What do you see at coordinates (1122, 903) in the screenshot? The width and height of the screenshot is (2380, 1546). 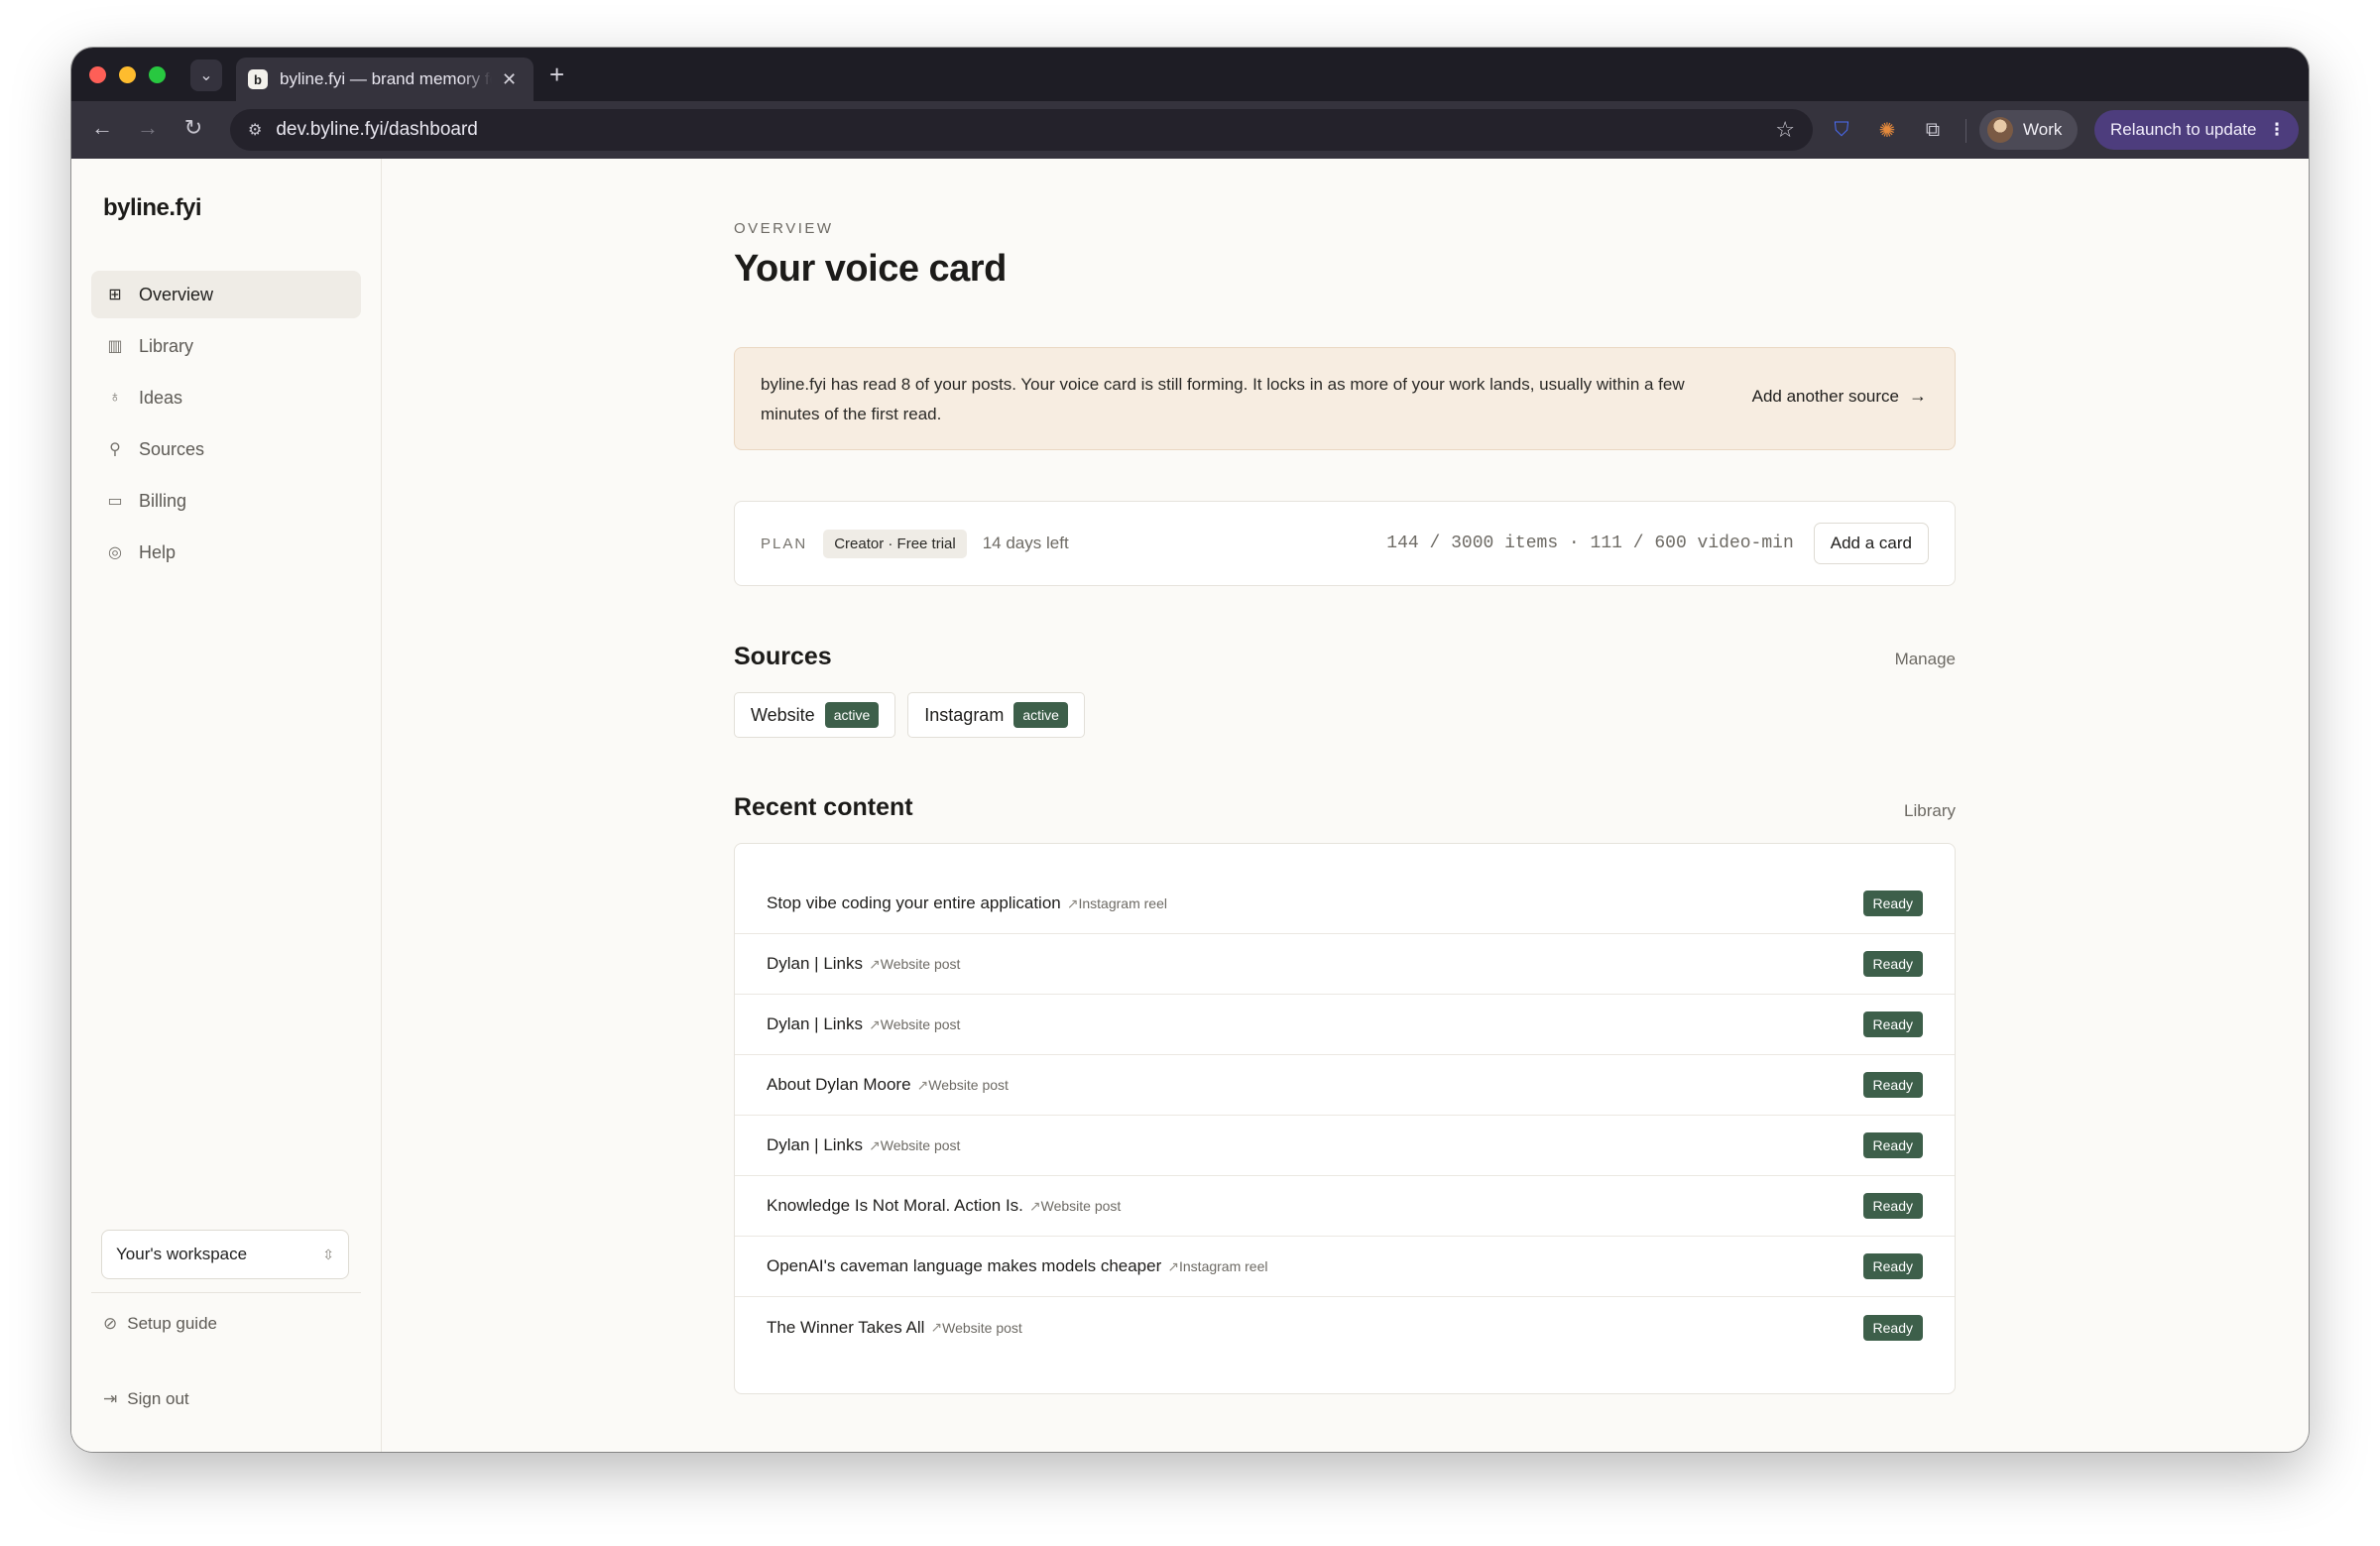 I see `content-type: Instagram reel` at bounding box center [1122, 903].